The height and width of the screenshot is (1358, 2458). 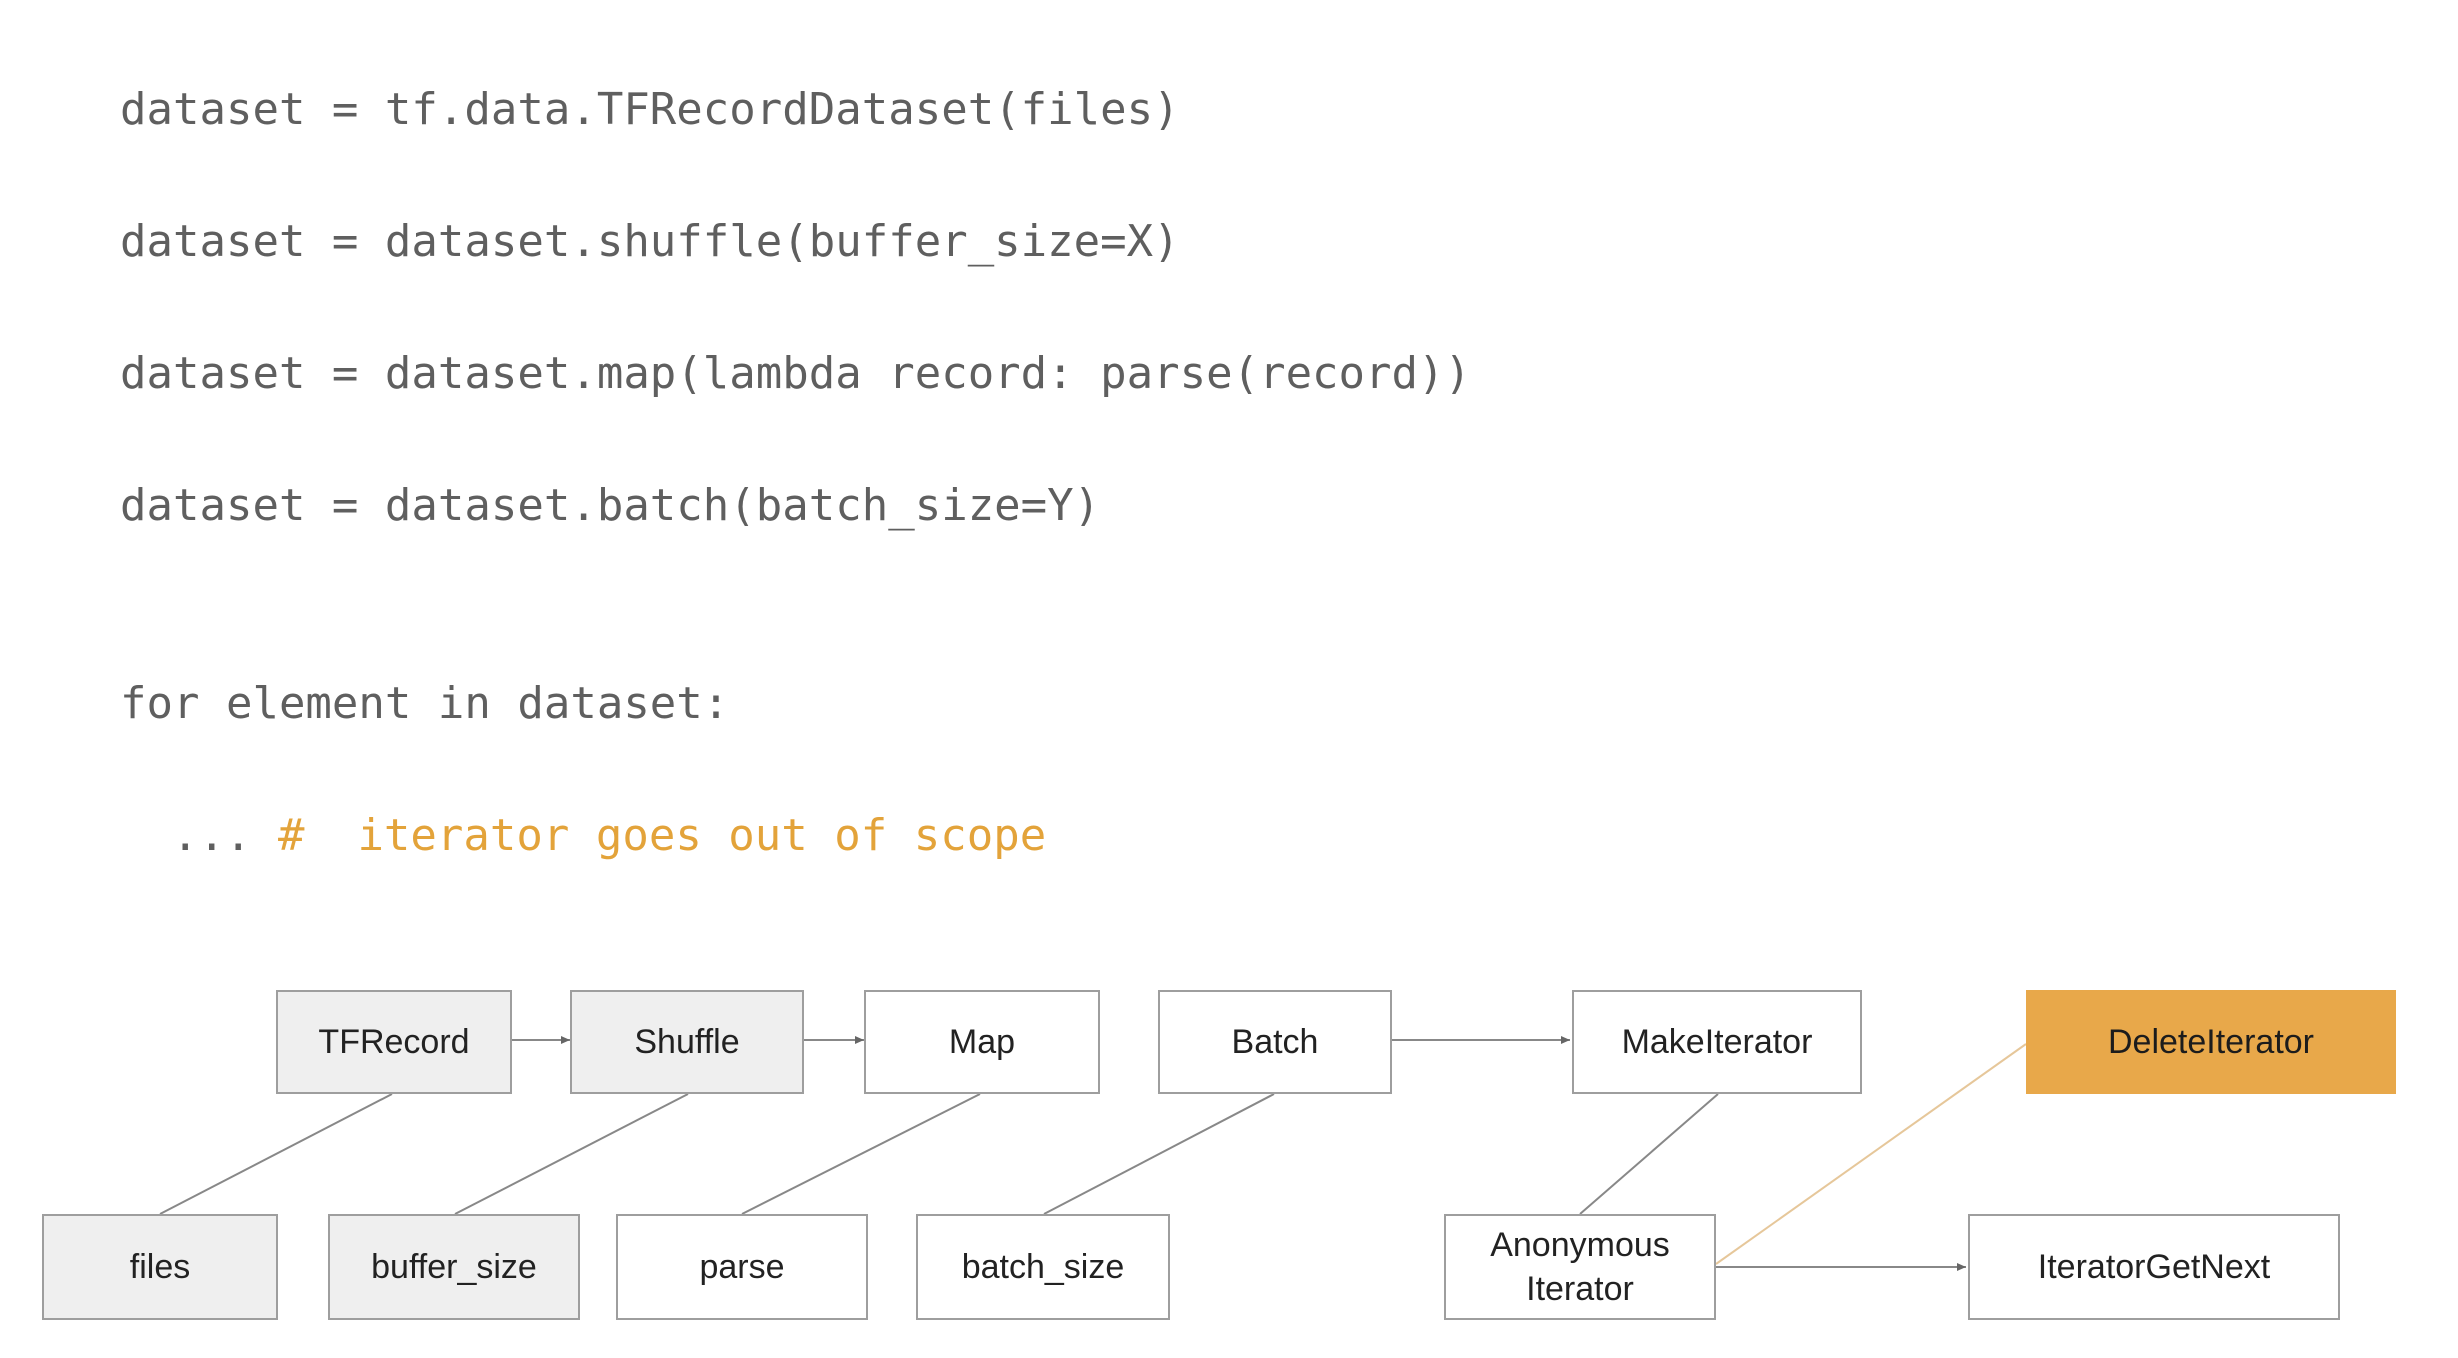 I want to click on node-shuffle: Shuffle, so click(x=687, y=1042).